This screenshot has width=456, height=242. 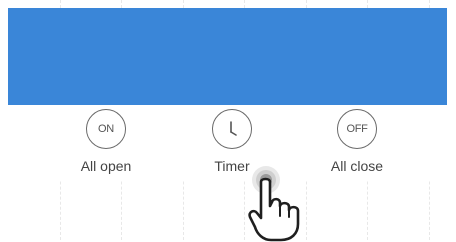 I want to click on on-icon: ON, so click(x=106, y=129).